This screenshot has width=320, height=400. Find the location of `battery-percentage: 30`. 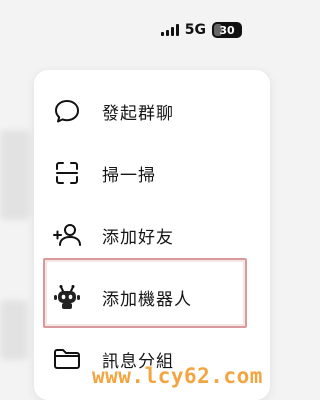

battery-percentage: 30 is located at coordinates (227, 30).